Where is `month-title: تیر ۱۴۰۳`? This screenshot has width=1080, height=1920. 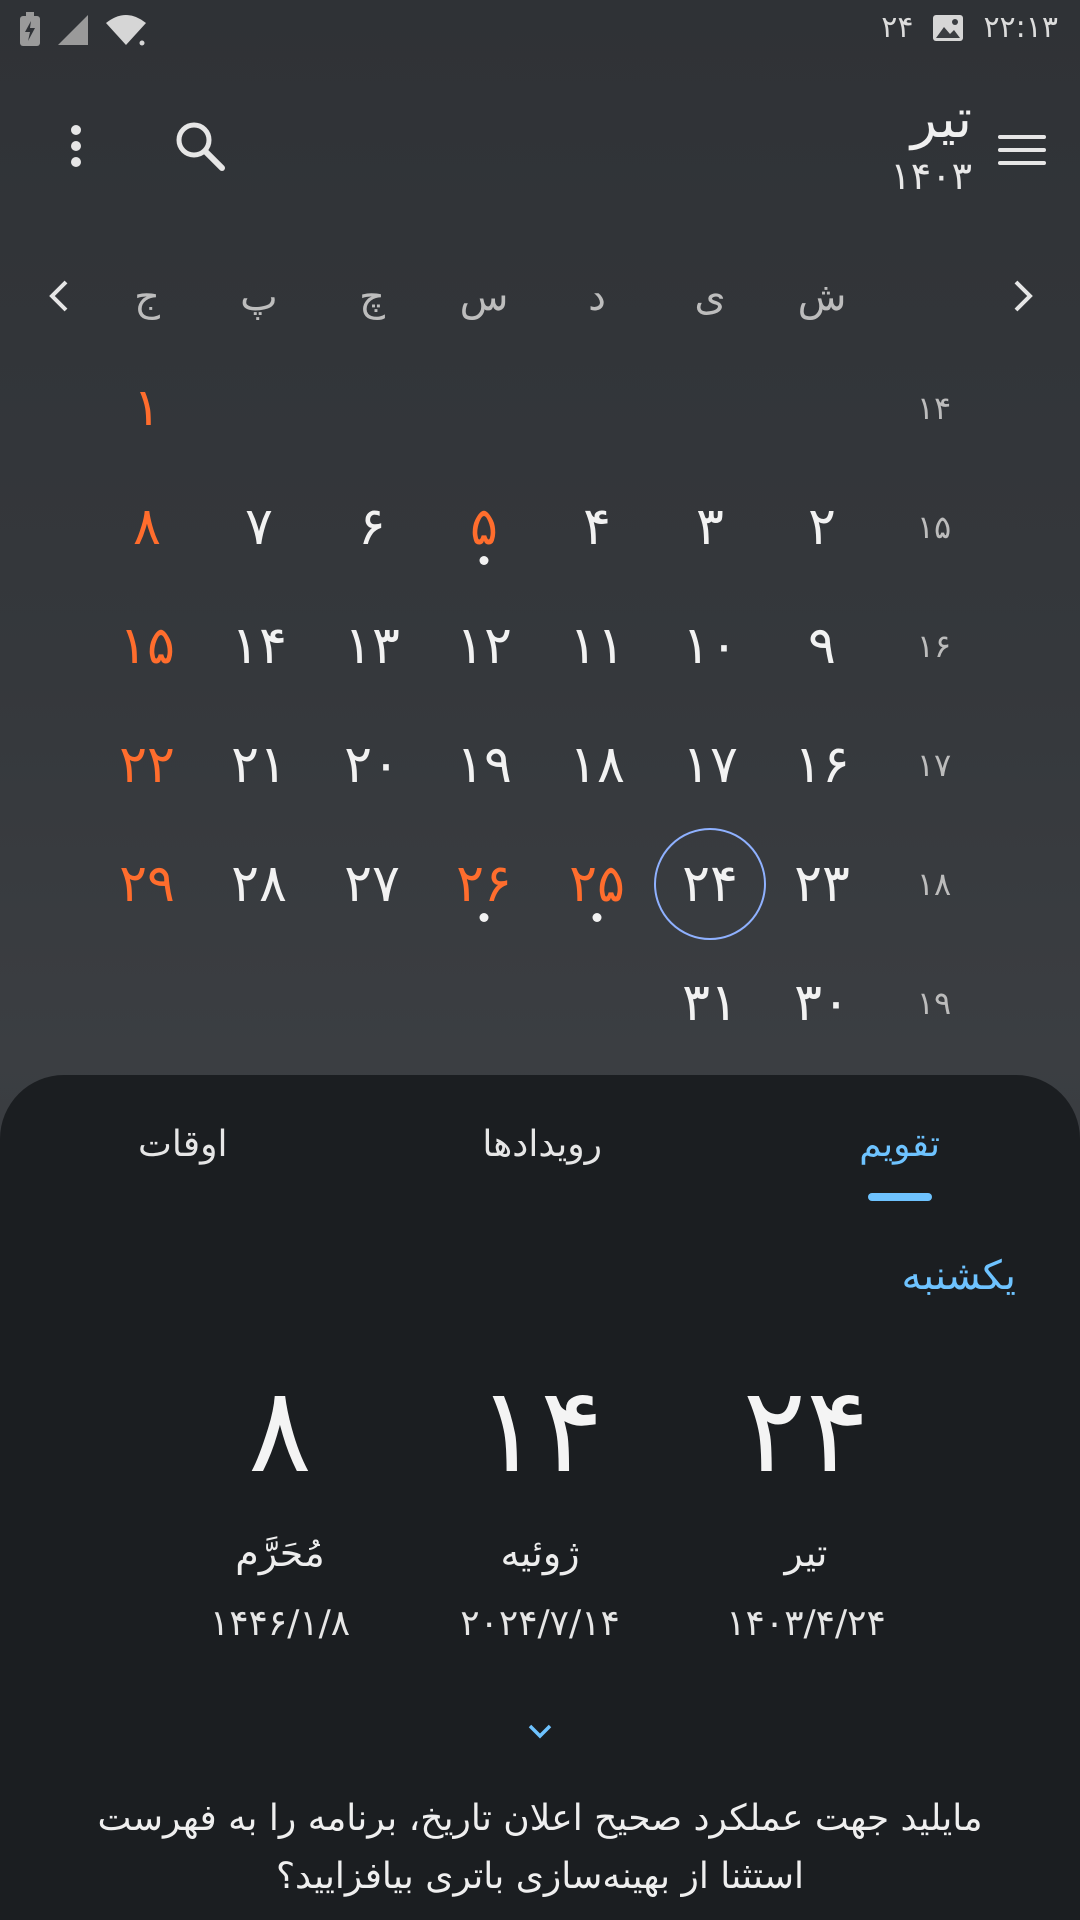 month-title: تیر ۱۴۰۳ is located at coordinates (931, 141).